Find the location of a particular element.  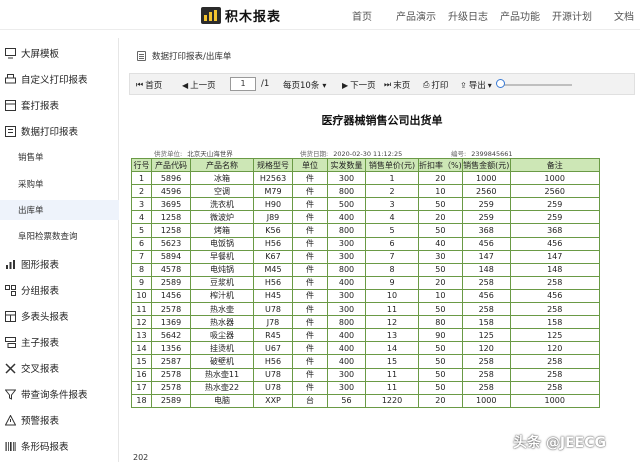

table-cell: 榨汁机 is located at coordinates (222, 296).